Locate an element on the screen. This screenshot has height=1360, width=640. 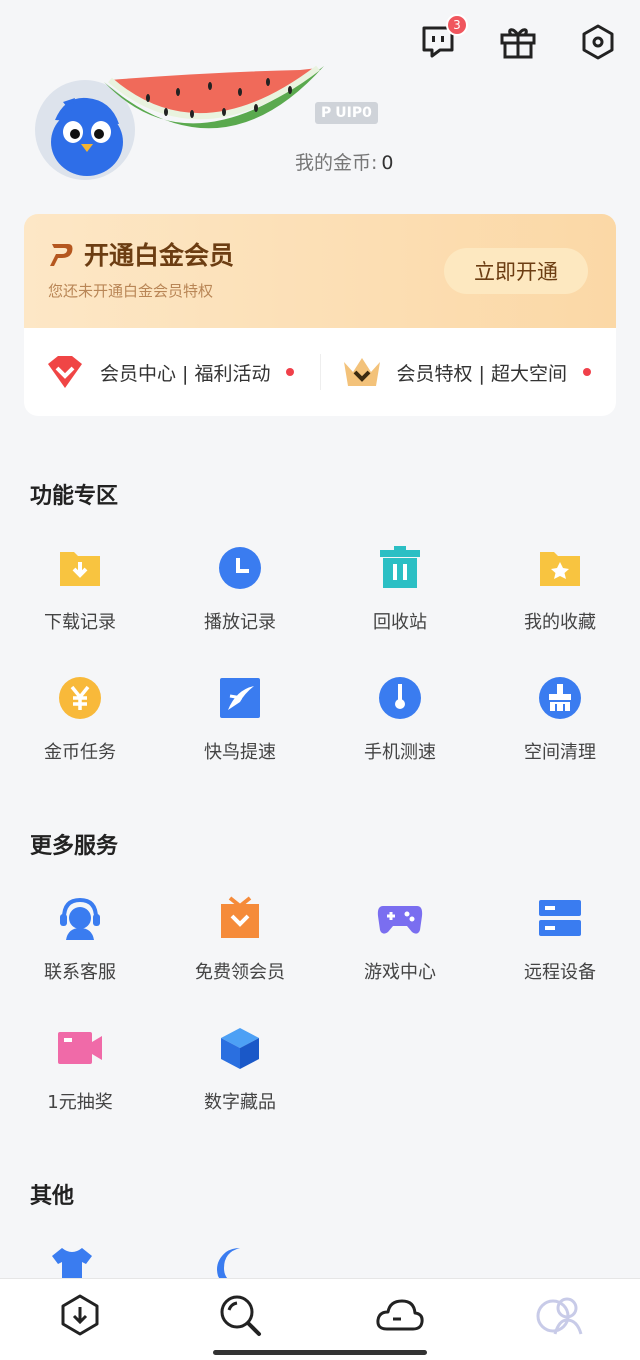
gift-box-icon is located at coordinates (240, 917).